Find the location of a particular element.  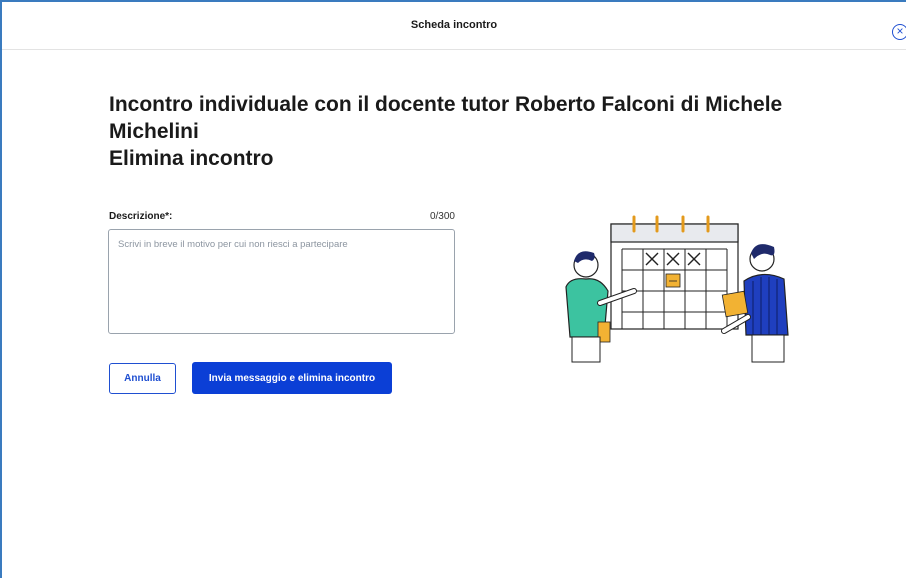

close-icon: × is located at coordinates (899, 32).